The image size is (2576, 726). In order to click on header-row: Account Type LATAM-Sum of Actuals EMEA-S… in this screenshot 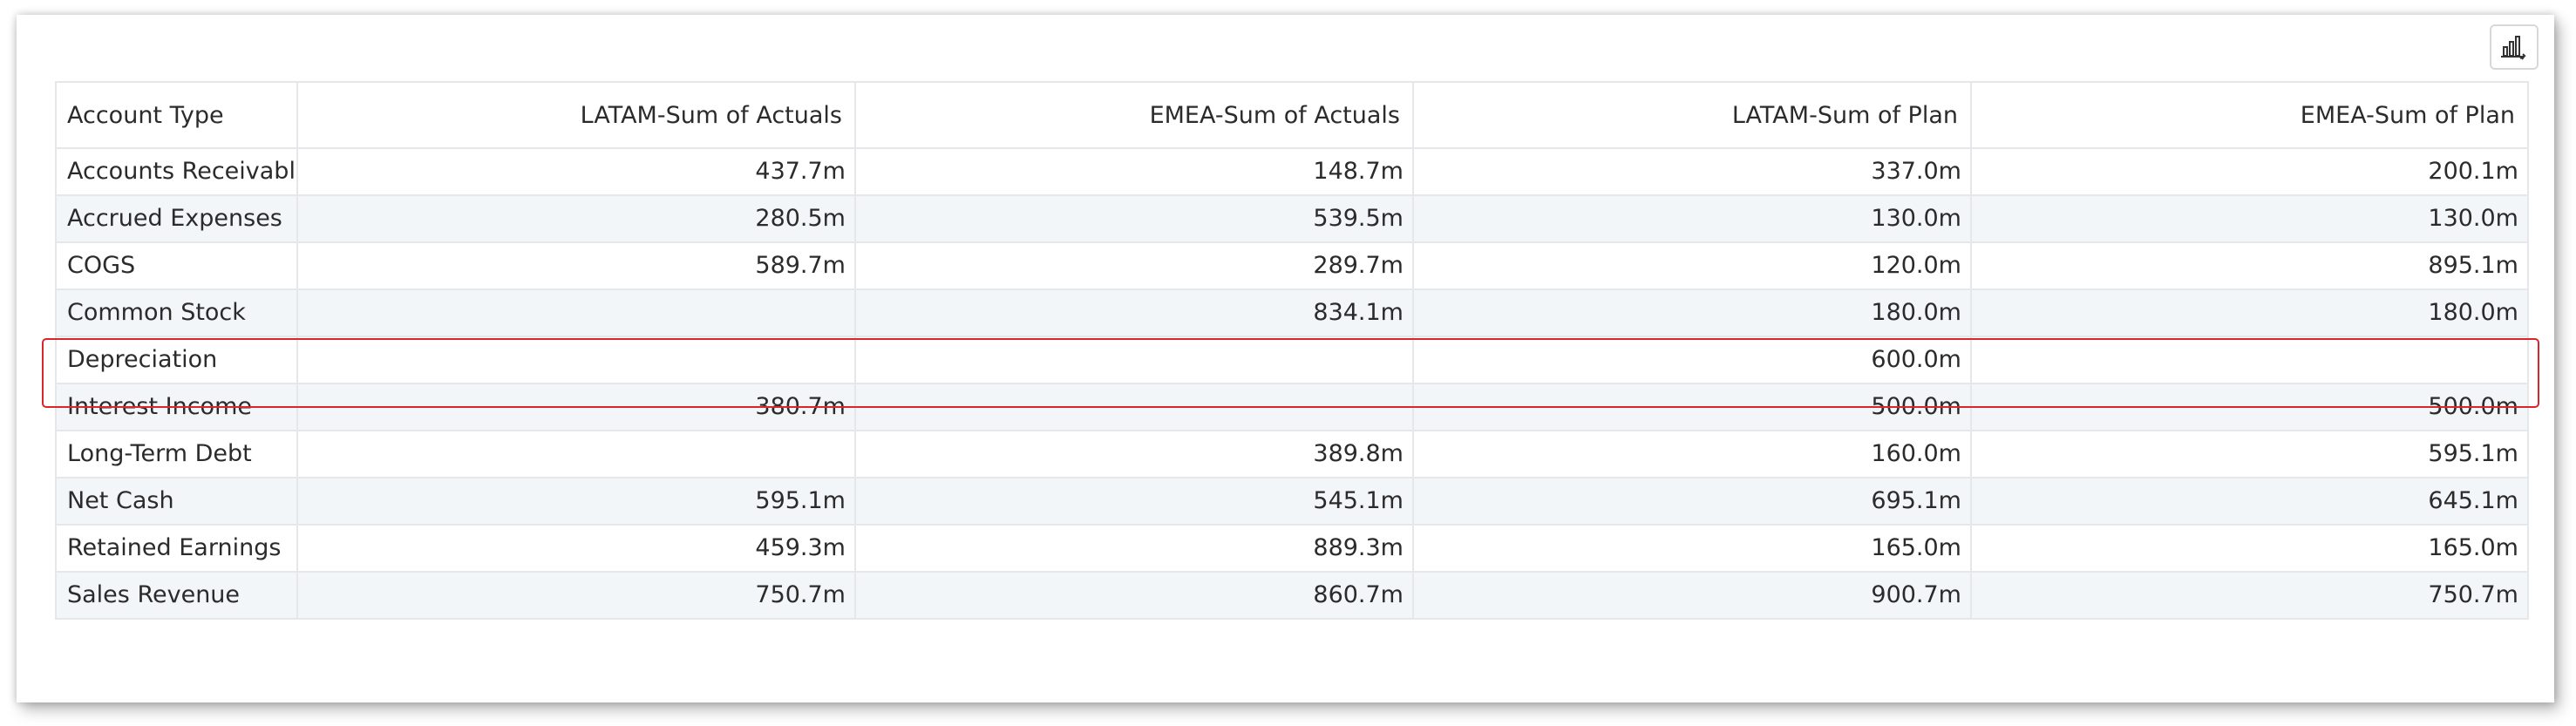, I will do `click(1292, 115)`.